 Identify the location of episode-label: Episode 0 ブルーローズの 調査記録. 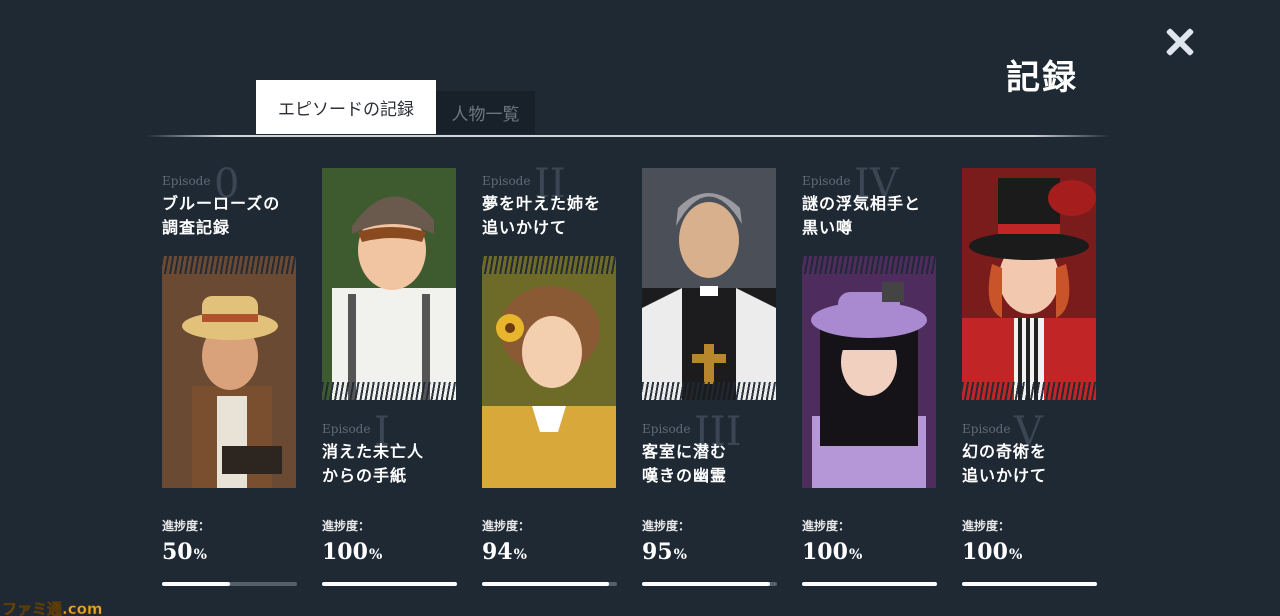
(232, 209).